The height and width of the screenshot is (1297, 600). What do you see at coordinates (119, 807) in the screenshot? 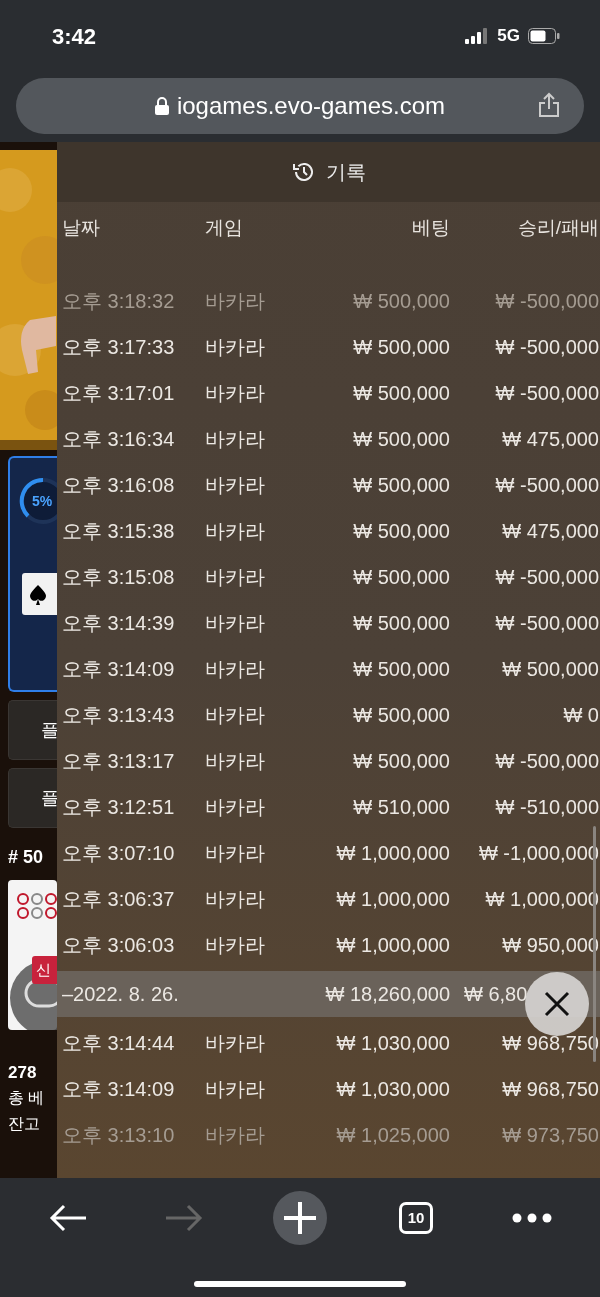
I see `date-cell-text: 오후 3:12:51` at bounding box center [119, 807].